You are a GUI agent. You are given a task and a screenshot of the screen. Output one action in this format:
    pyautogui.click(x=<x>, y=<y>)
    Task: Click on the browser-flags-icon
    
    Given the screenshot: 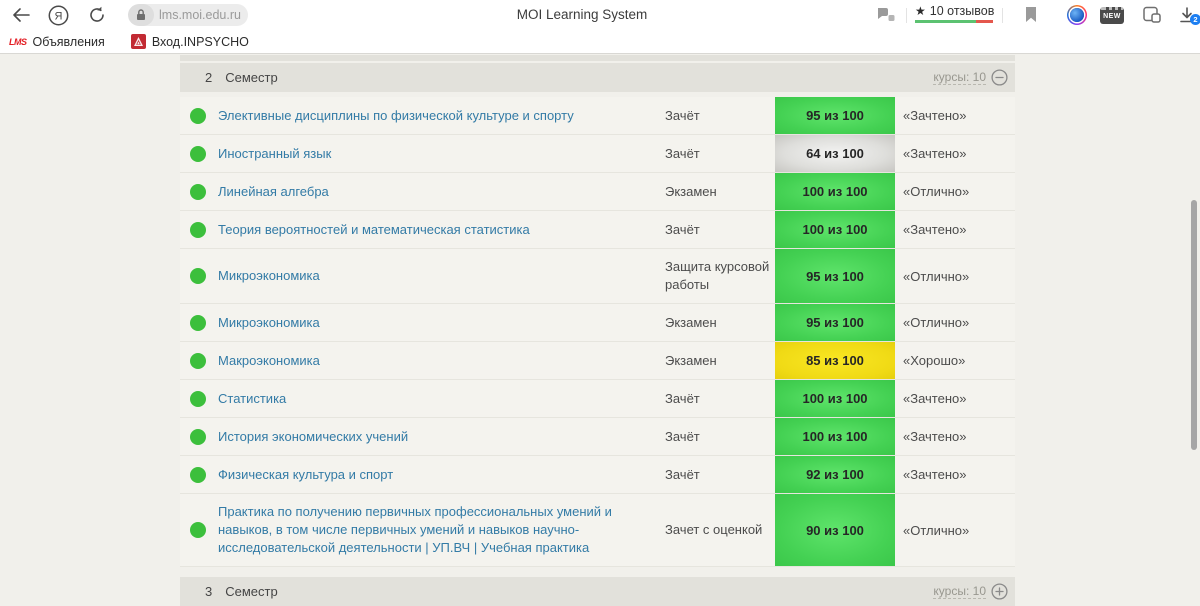 What is the action you would take?
    pyautogui.click(x=886, y=15)
    